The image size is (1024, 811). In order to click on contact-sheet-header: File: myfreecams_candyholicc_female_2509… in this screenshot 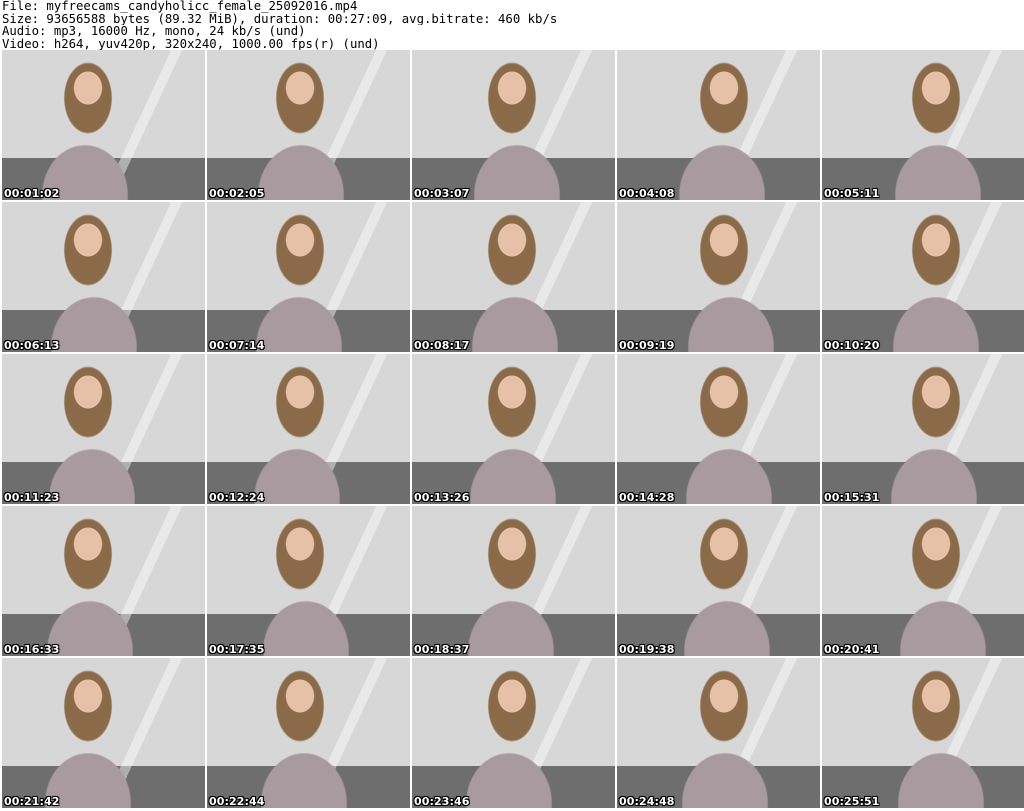, I will do `click(512, 25)`.